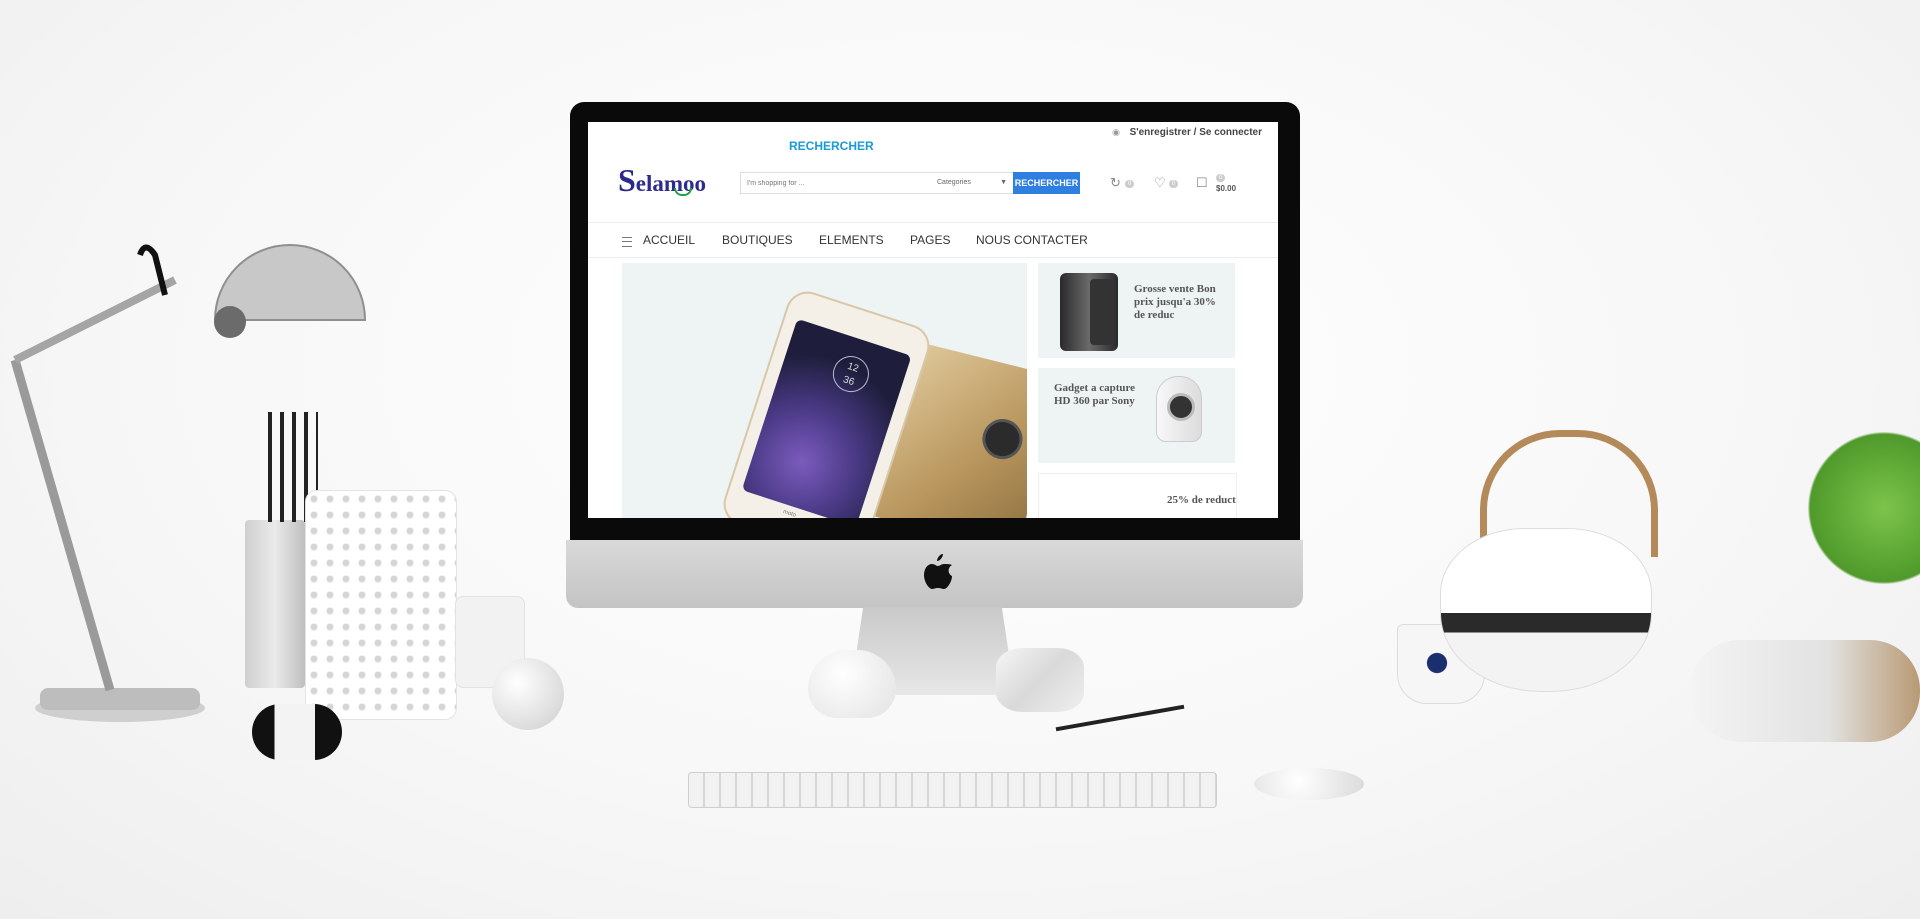 The width and height of the screenshot is (1920, 919). What do you see at coordinates (933, 135) in the screenshot?
I see `top-bar: ◉ S'enregistrer / Se connecter` at bounding box center [933, 135].